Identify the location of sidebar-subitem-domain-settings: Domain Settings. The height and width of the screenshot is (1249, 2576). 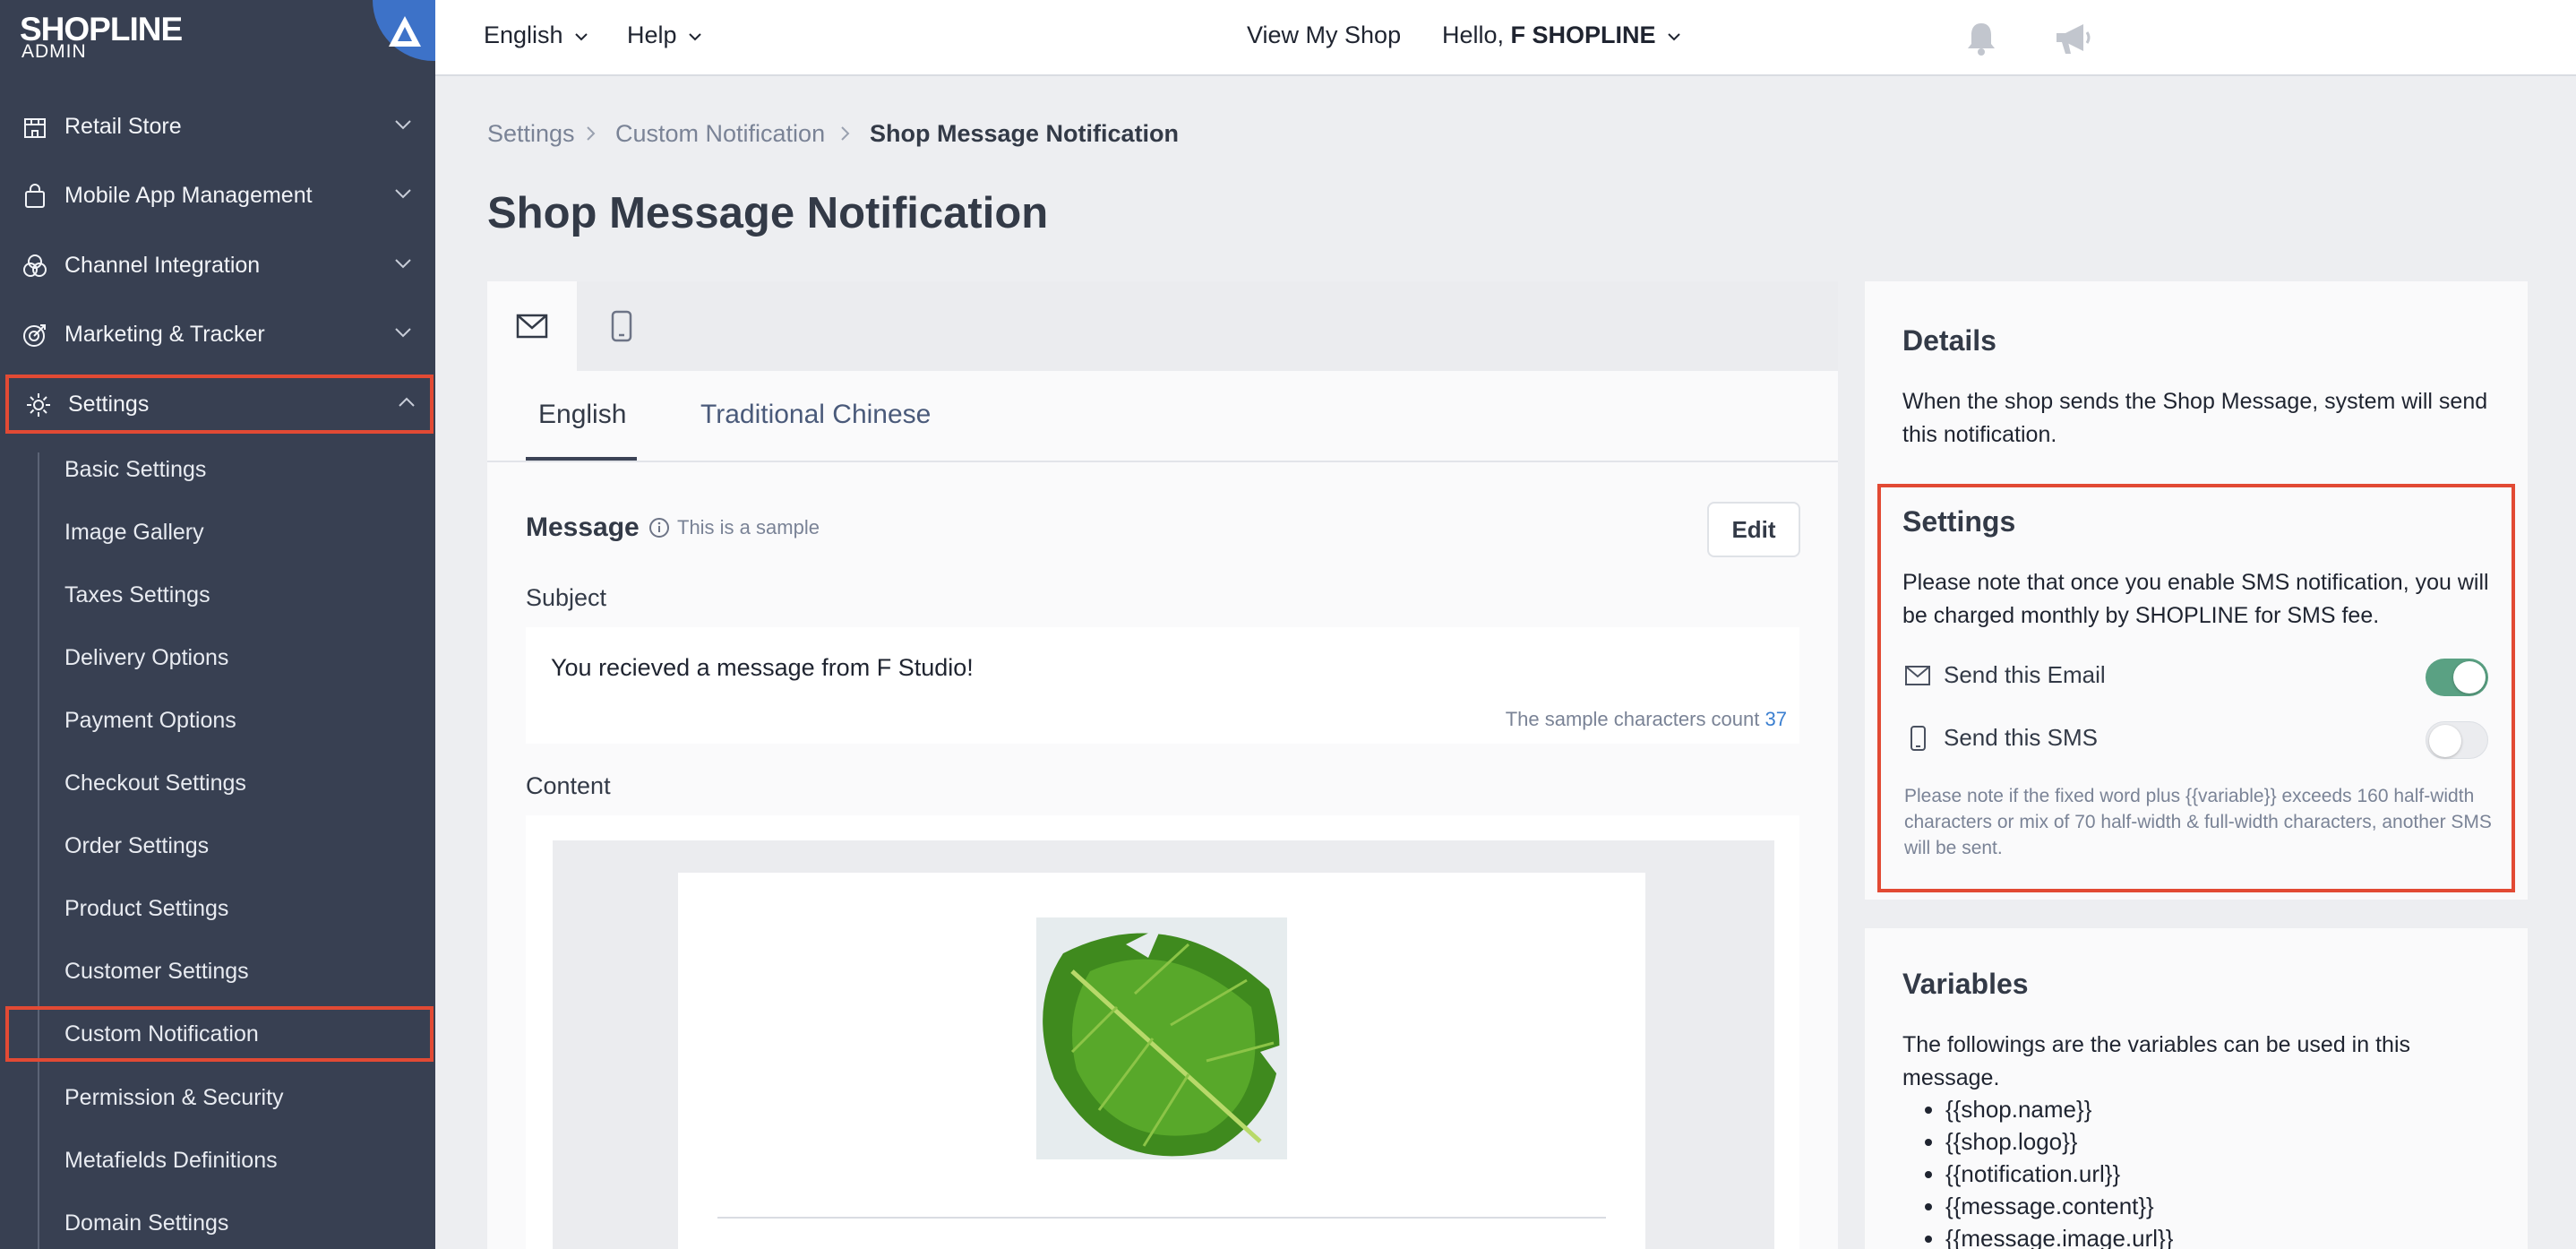
(146, 1223).